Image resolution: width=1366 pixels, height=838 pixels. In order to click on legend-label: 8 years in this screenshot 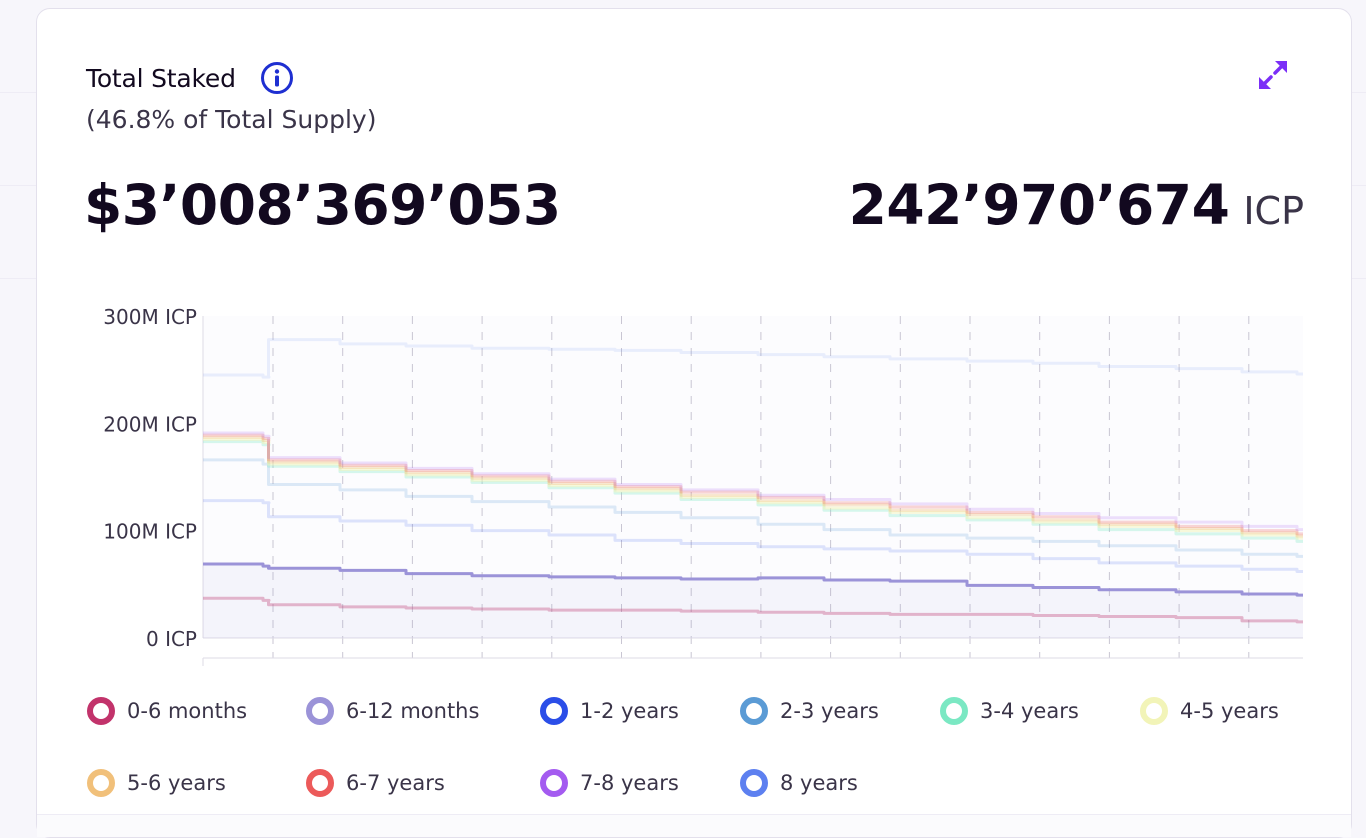, I will do `click(819, 783)`.